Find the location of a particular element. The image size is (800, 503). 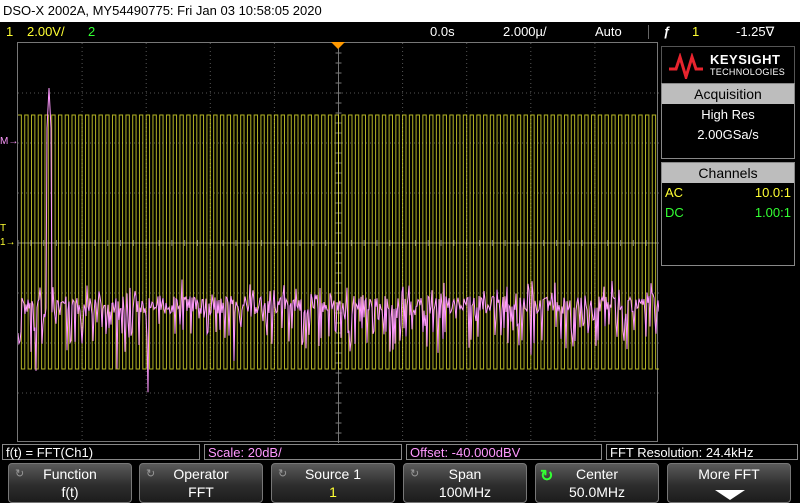

acquisition-header: Acquisition is located at coordinates (728, 94).